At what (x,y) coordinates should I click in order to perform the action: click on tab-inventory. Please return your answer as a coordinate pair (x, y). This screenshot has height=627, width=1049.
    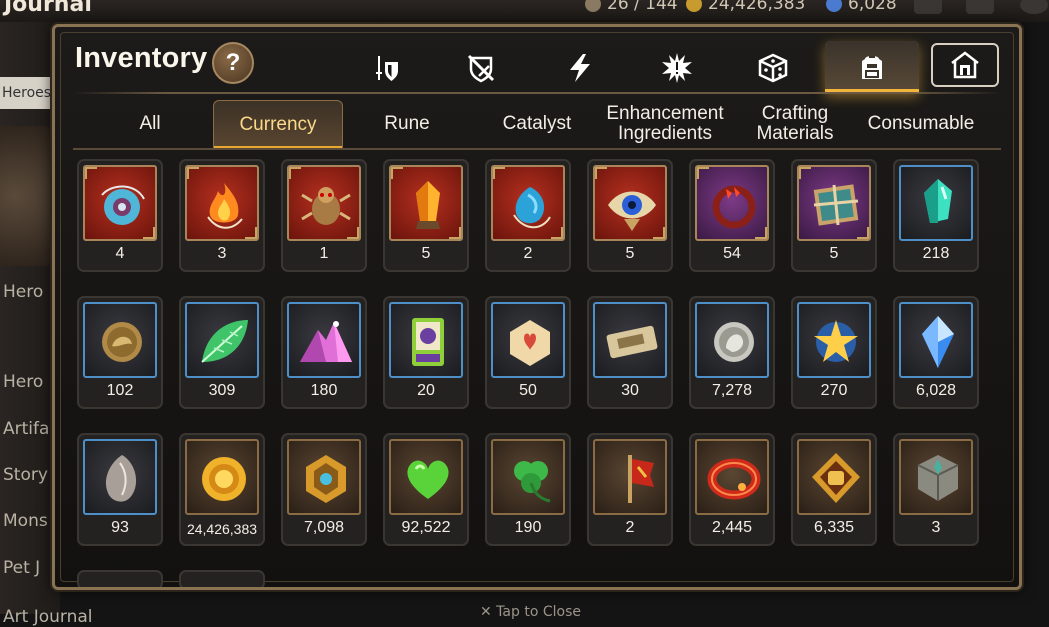
    Looking at the image, I should click on (872, 67).